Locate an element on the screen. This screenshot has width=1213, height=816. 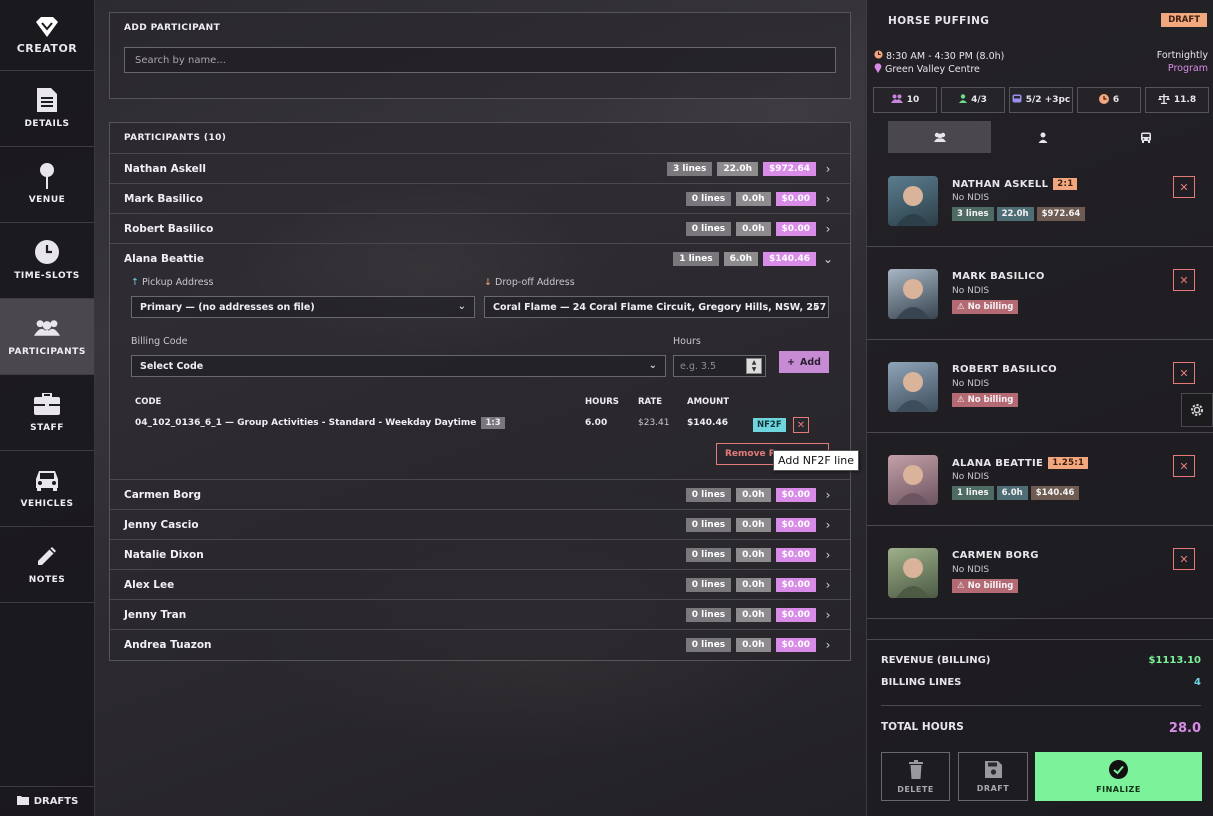
col-amount-header: AMOUNT is located at coordinates (708, 402).